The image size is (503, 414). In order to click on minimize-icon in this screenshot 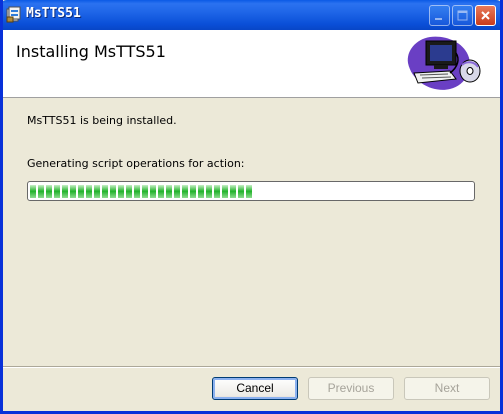, I will do `click(438, 19)`.